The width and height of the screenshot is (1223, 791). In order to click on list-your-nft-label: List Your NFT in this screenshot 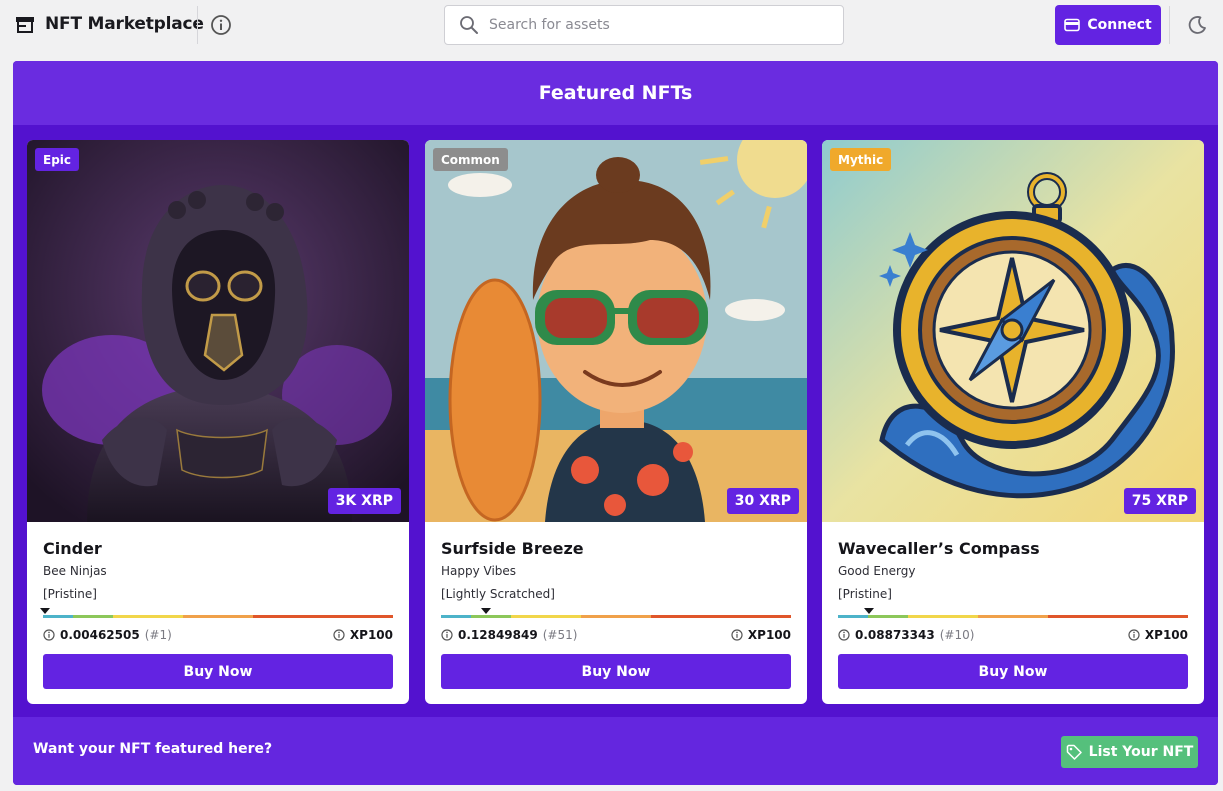, I will do `click(1141, 752)`.